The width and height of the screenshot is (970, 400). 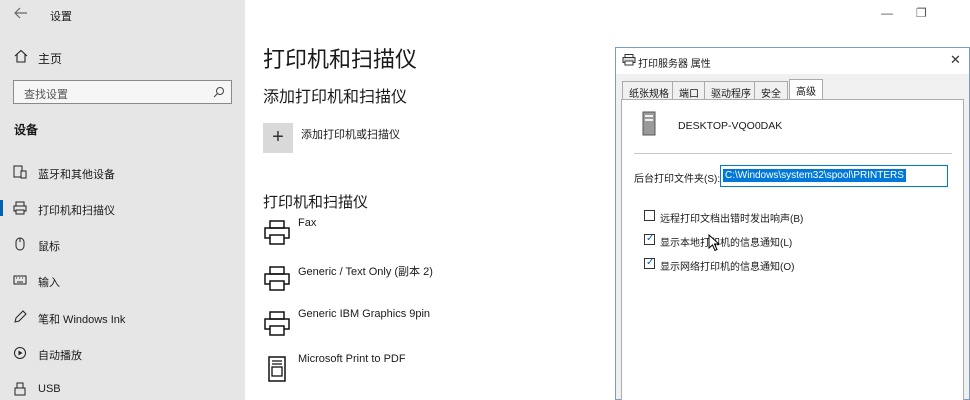 What do you see at coordinates (26, 130) in the screenshot?
I see `section-heading: 设备` at bounding box center [26, 130].